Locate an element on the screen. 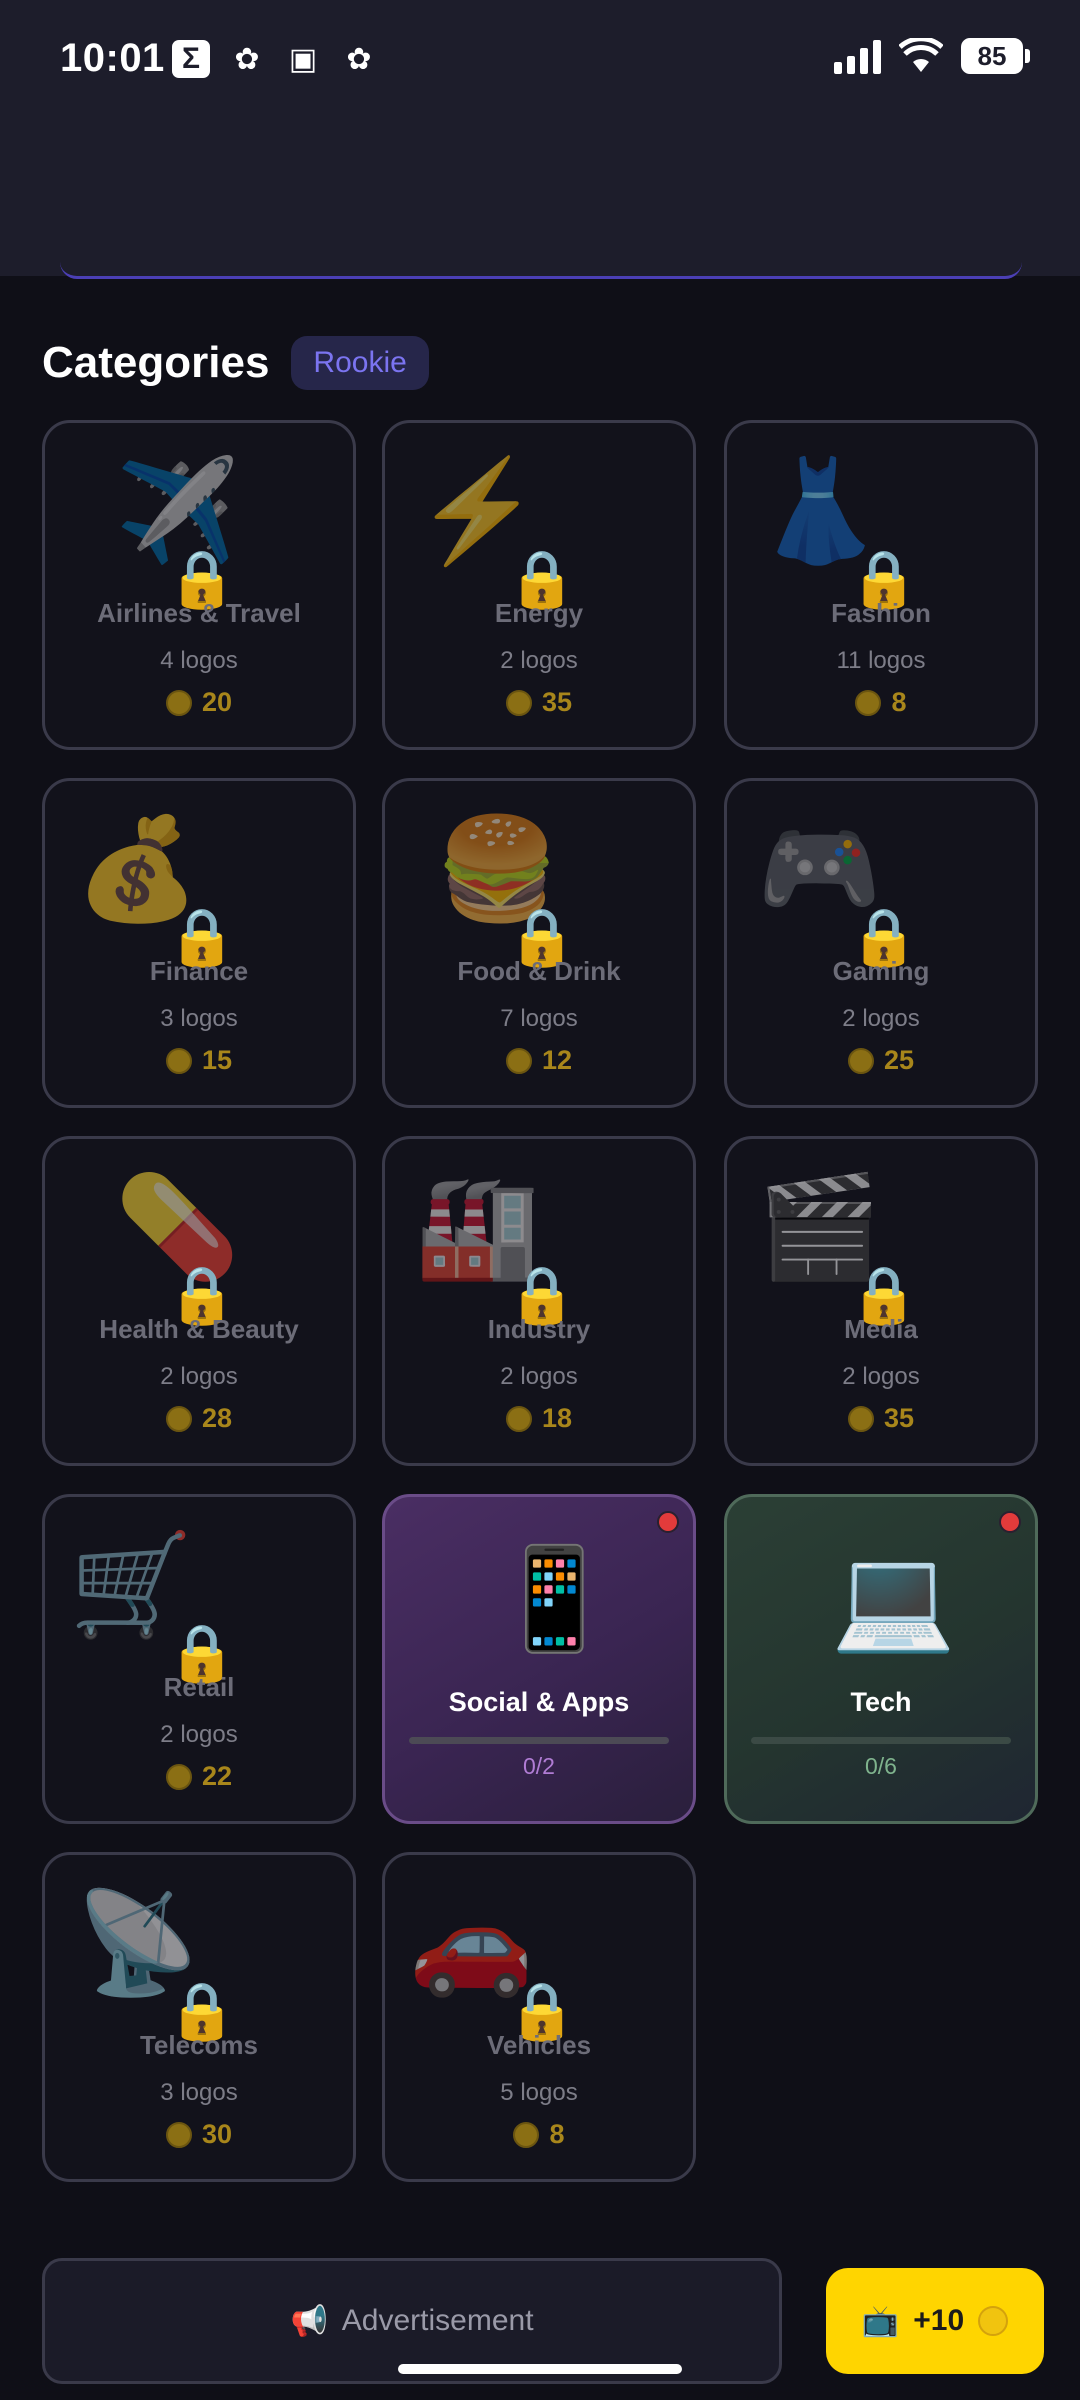  system-status: 85 is located at coordinates (932, 56).